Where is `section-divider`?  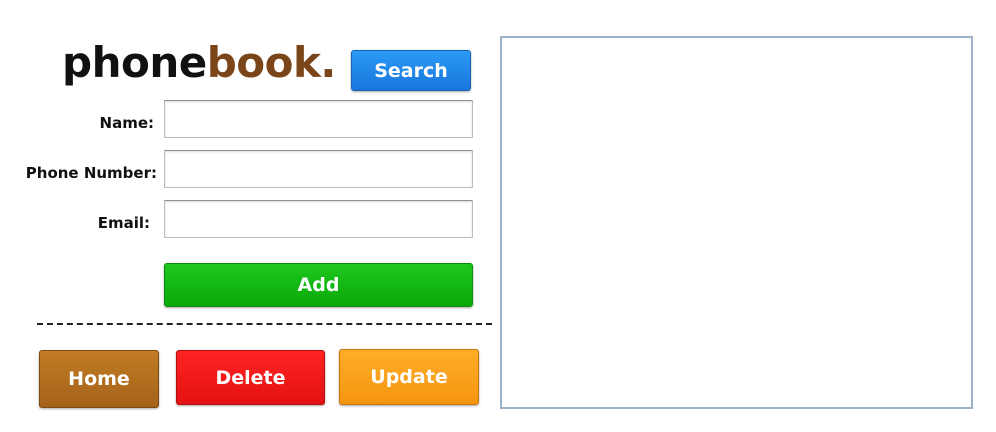
section-divider is located at coordinates (264, 324).